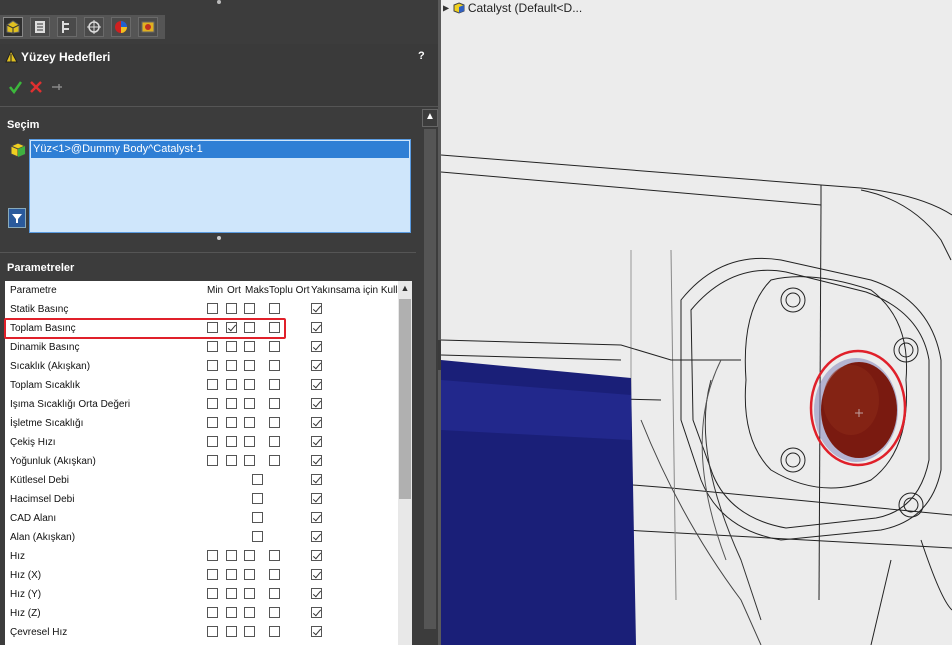  What do you see at coordinates (17, 218) in the screenshot?
I see `selection-filter-button` at bounding box center [17, 218].